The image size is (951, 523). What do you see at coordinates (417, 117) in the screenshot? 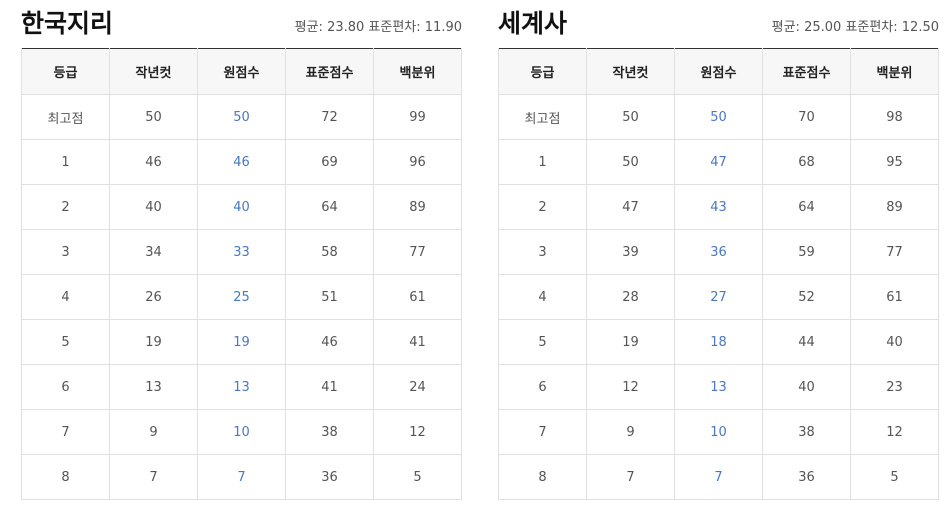
I see `cell-percentile: 99` at bounding box center [417, 117].